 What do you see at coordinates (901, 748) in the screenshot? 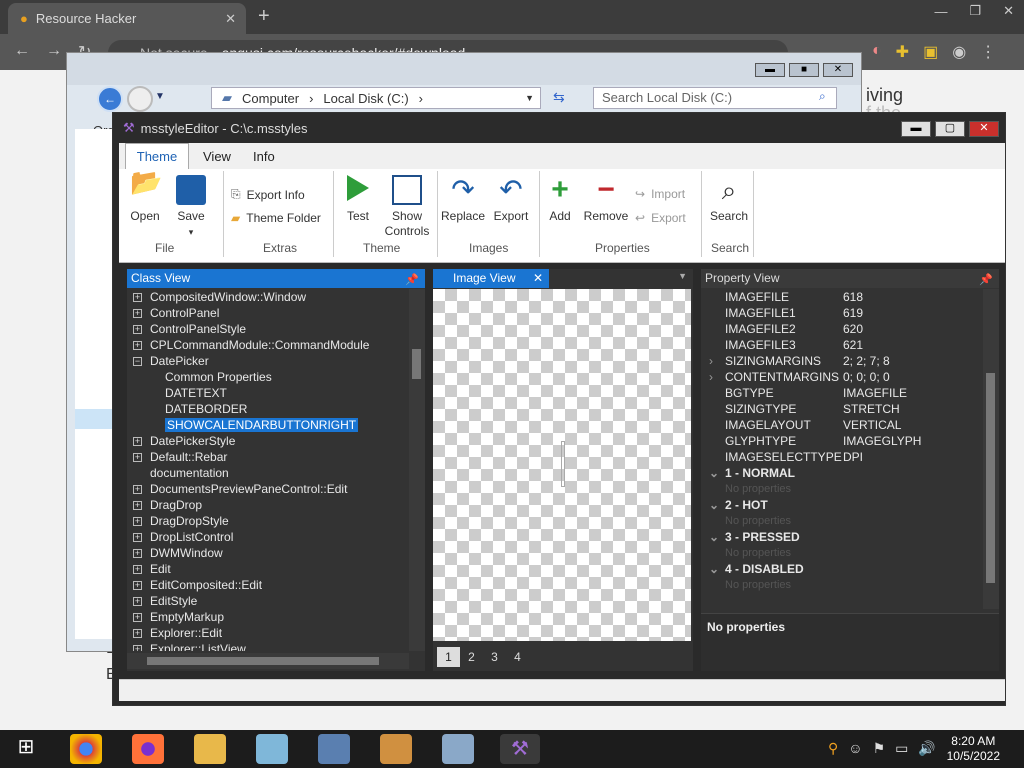
I see `network-icon: ▭` at bounding box center [901, 748].